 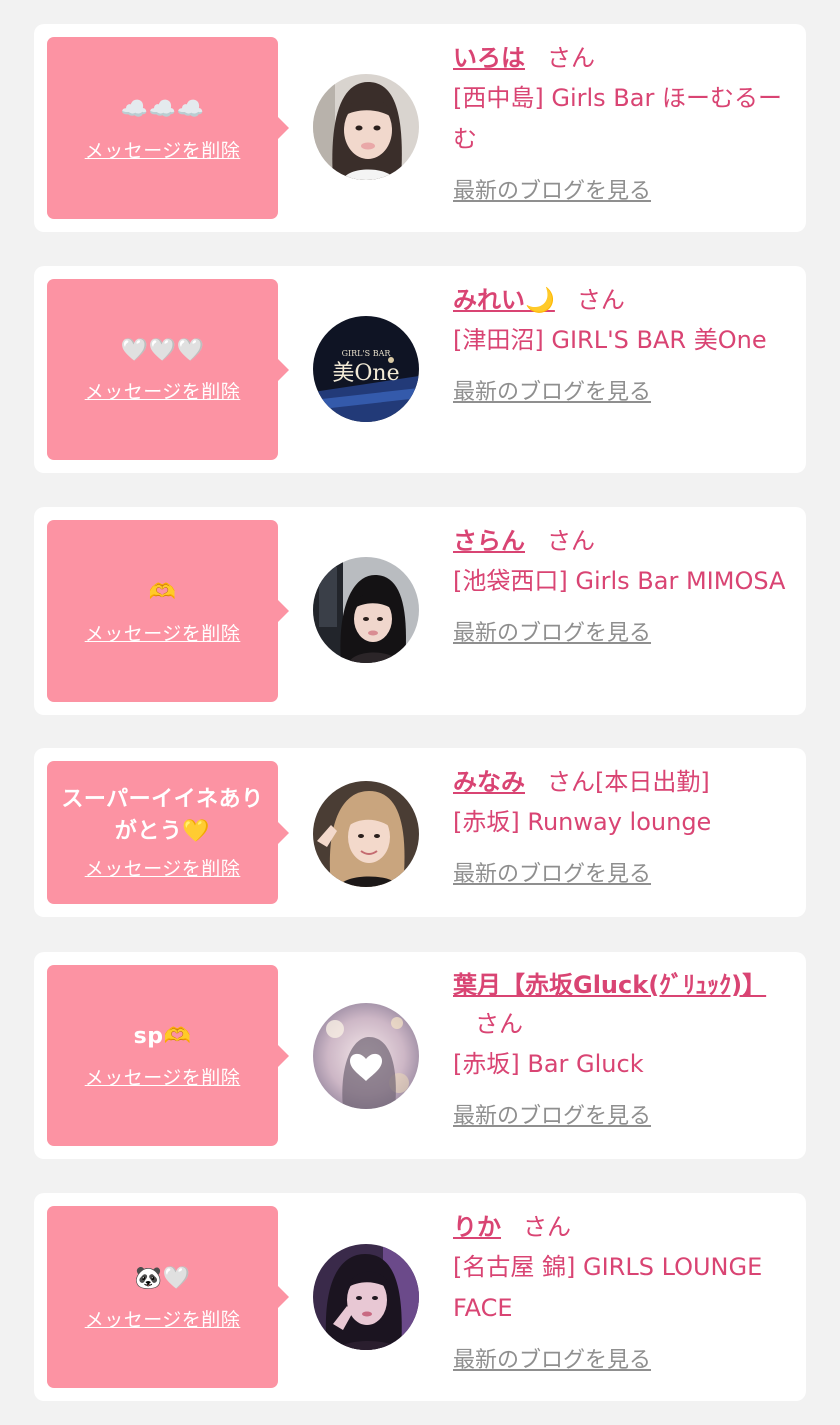 What do you see at coordinates (582, 822) in the screenshot?
I see `shop-name: [赤坂] Runway lounge` at bounding box center [582, 822].